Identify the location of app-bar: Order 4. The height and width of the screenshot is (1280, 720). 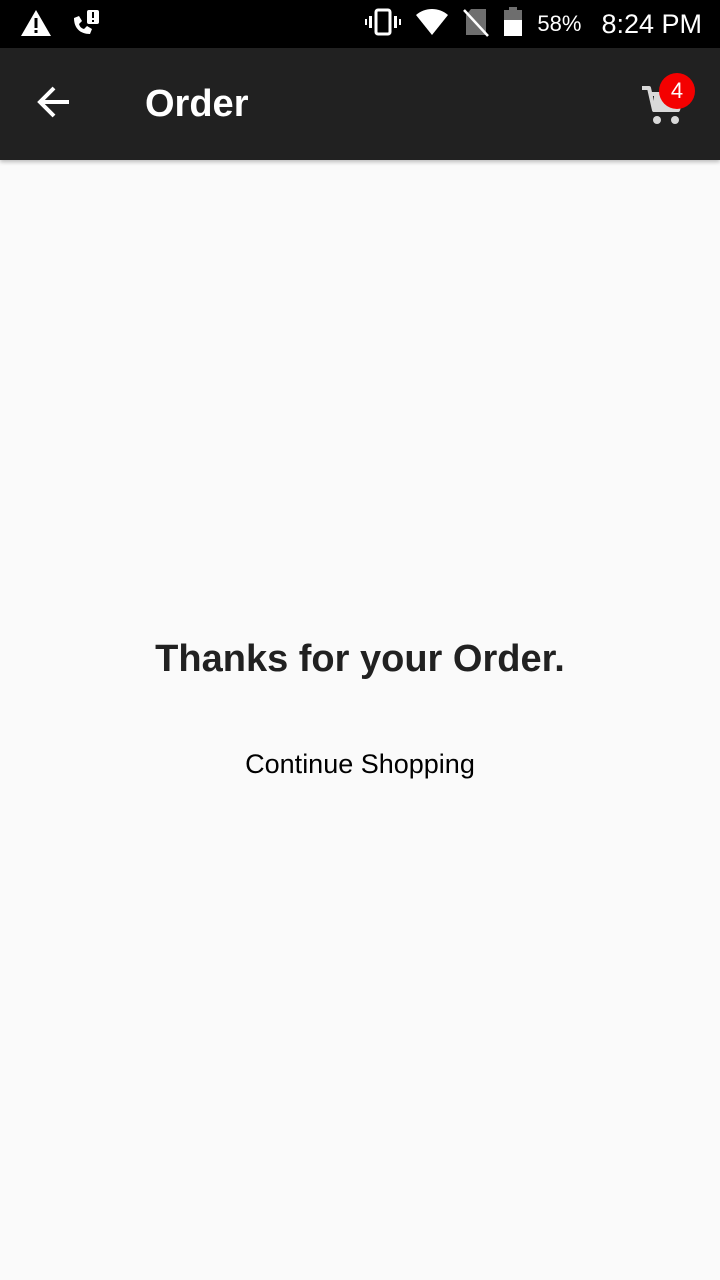
(360, 104).